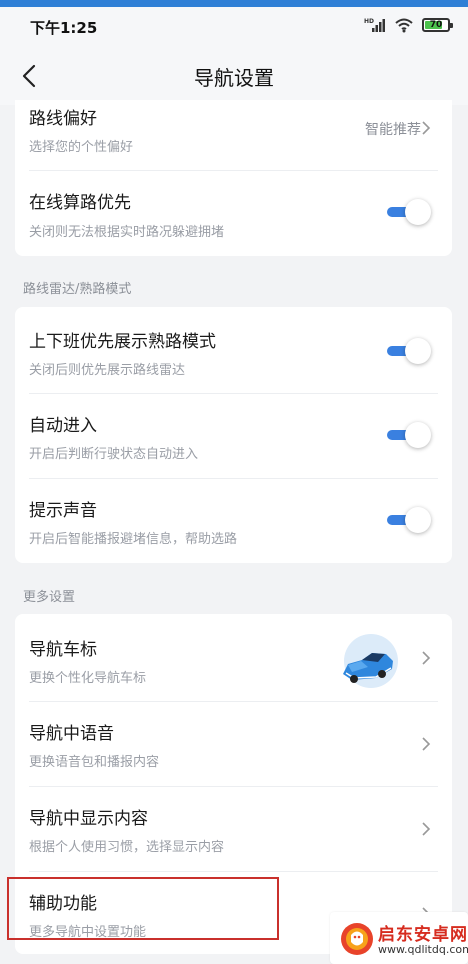 The height and width of the screenshot is (964, 468). What do you see at coordinates (133, 539) in the screenshot?
I see `prompt-sound-subtitle: 开启后智能播报避堵信息，帮助选路` at bounding box center [133, 539].